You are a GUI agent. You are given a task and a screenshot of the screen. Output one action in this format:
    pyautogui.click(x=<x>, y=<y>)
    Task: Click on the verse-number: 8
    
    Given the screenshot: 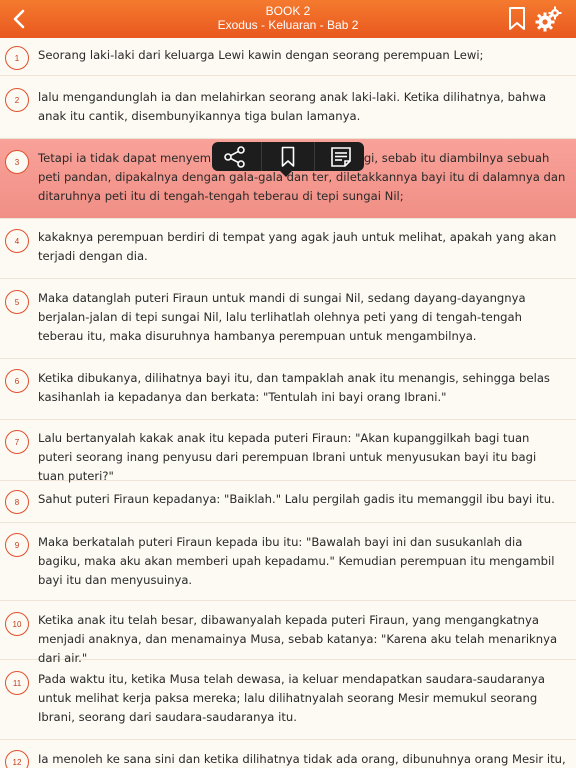 What is the action you would take?
    pyautogui.click(x=17, y=502)
    